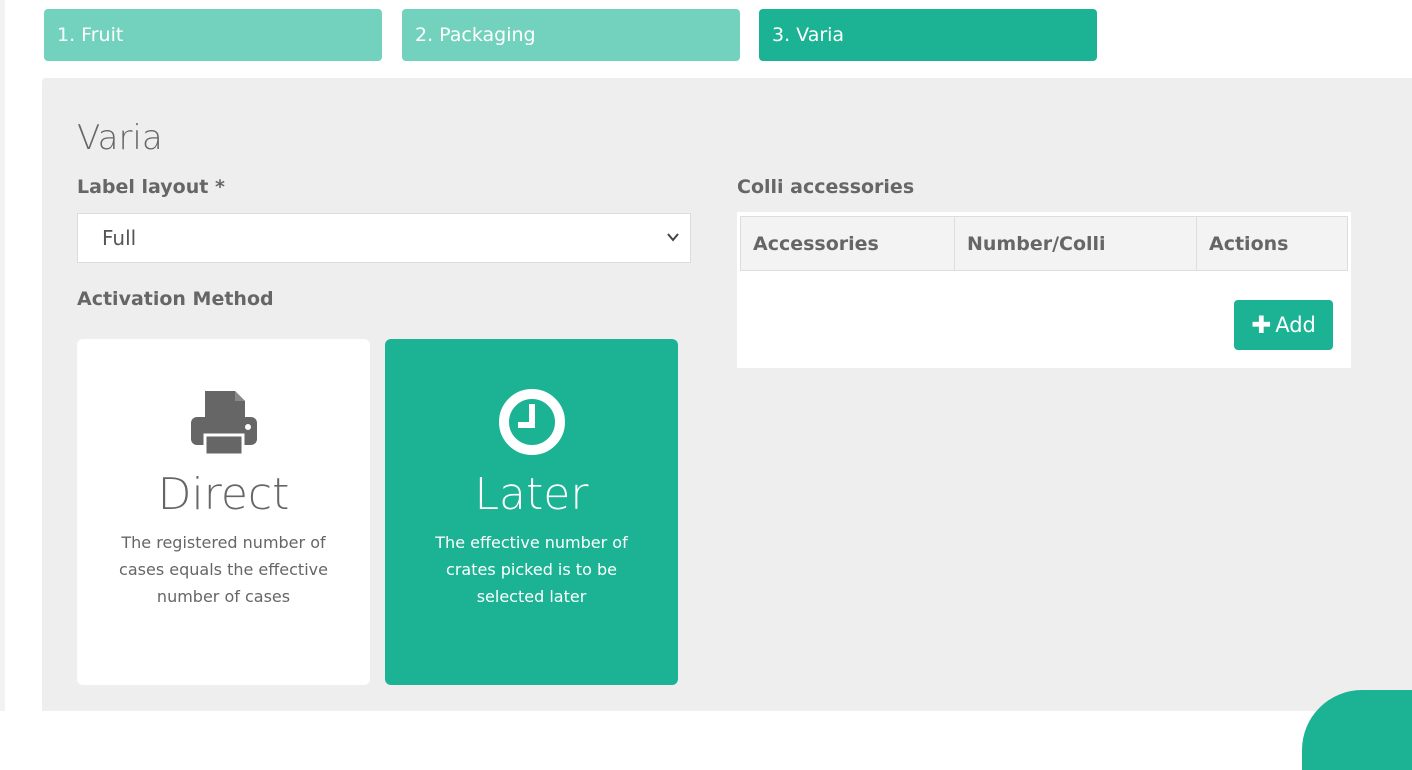 This screenshot has width=1412, height=770. I want to click on chevron-down-icon, so click(673, 237).